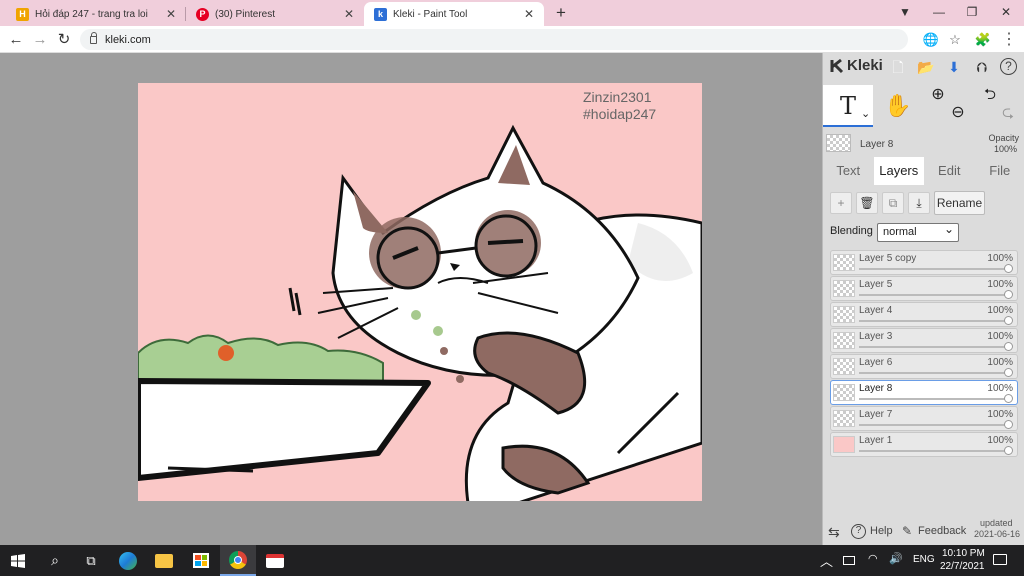 The image size is (1024, 576). What do you see at coordinates (834, 532) in the screenshot?
I see `swap-side-icon: ⇆` at bounding box center [834, 532].